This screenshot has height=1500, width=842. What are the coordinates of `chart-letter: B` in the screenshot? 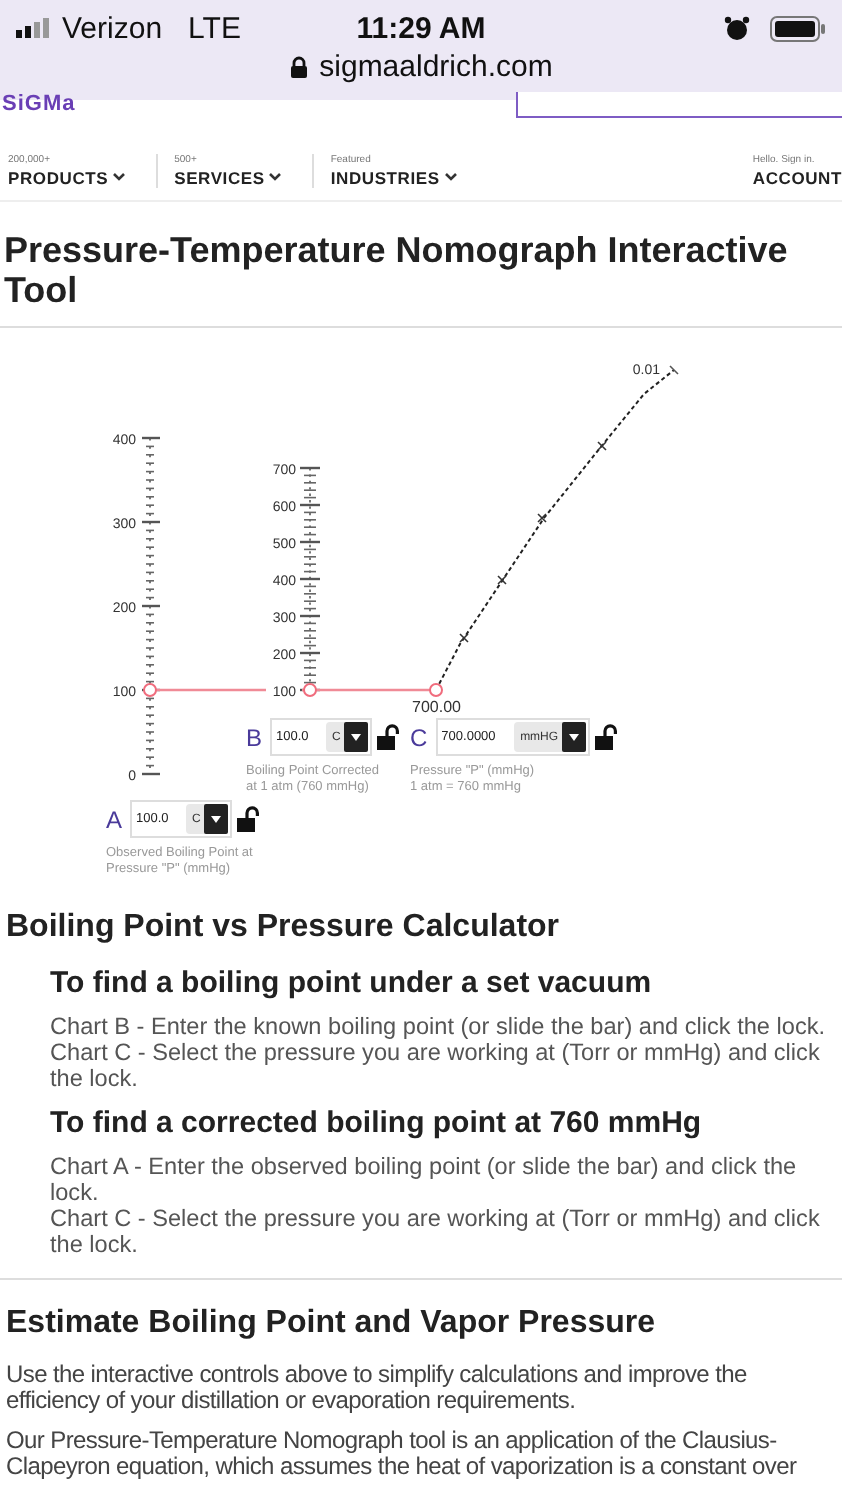 It's located at (254, 737).